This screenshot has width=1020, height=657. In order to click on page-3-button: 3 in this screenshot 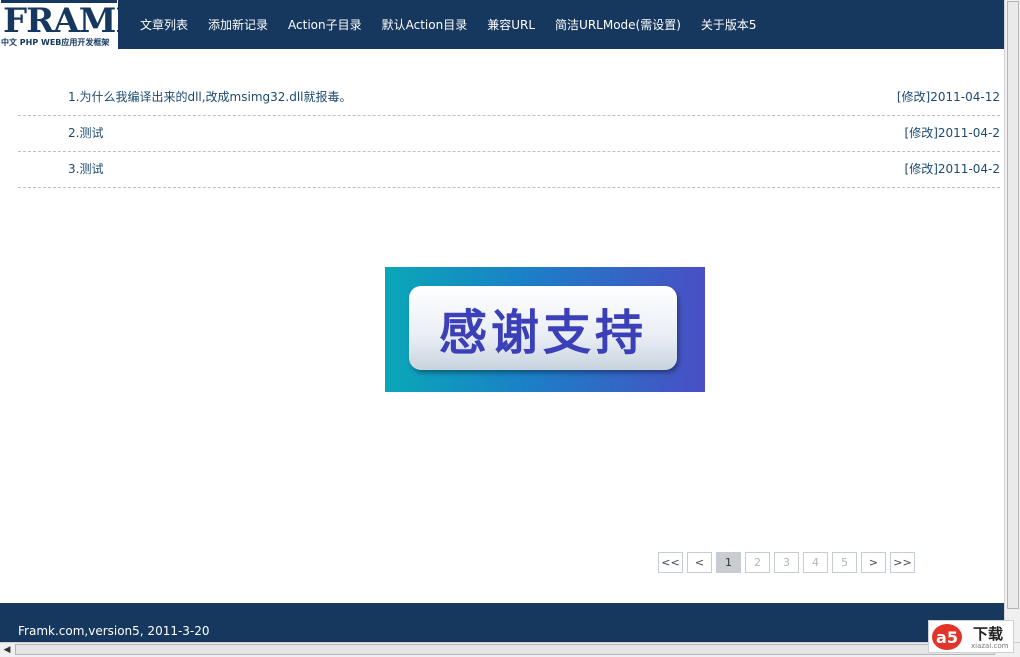, I will do `click(786, 562)`.